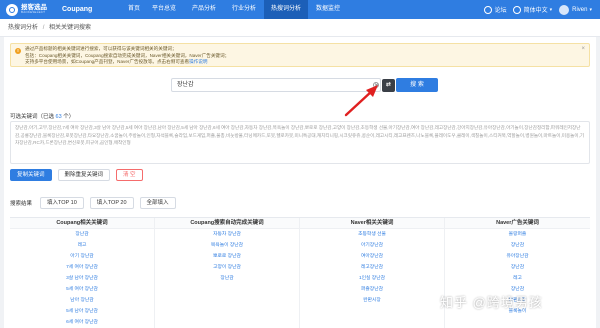  What do you see at coordinates (517, 234) in the screenshot?
I see `keyword-item: 몰랑퍼즐` at bounding box center [517, 234].